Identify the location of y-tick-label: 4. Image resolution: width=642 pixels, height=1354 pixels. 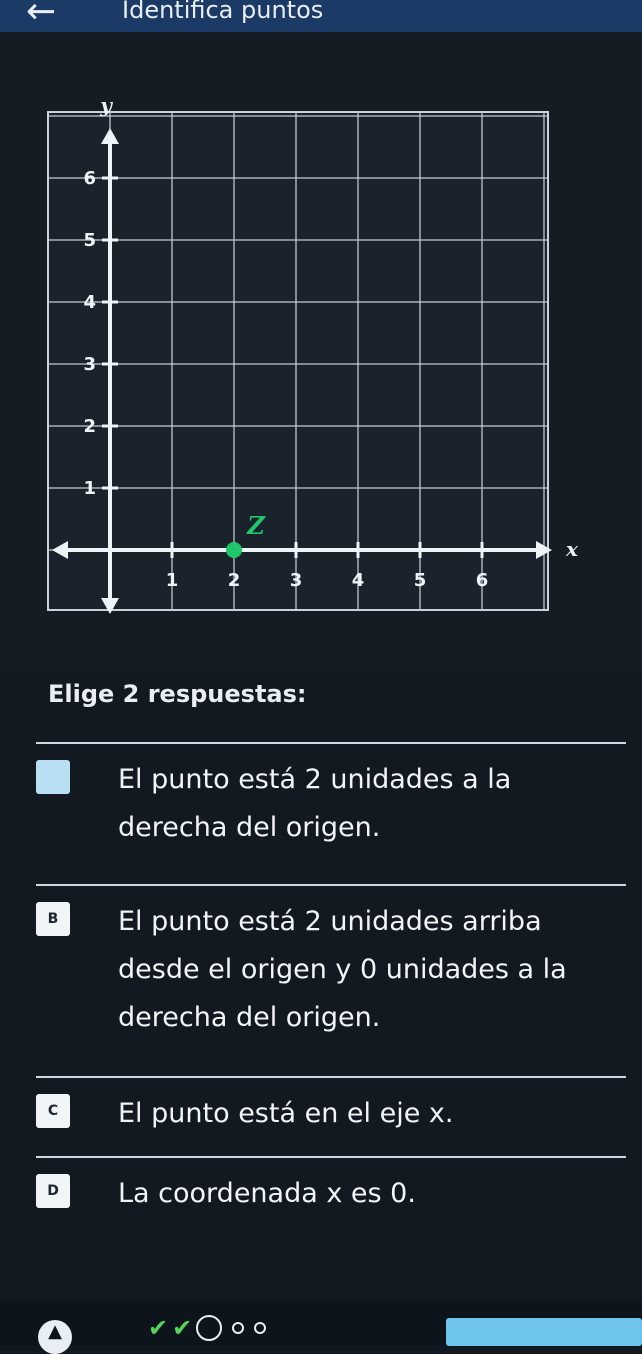
(89, 302).